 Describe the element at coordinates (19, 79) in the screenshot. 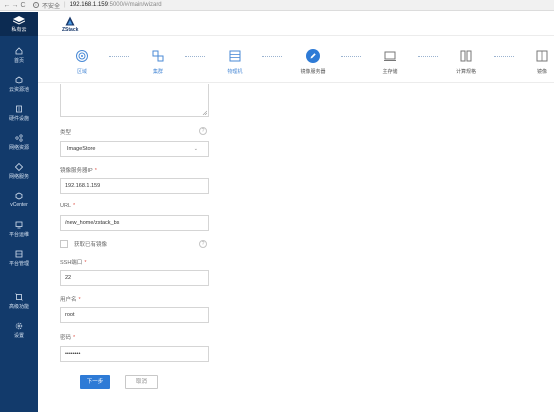

I see `cloud-icon` at that location.